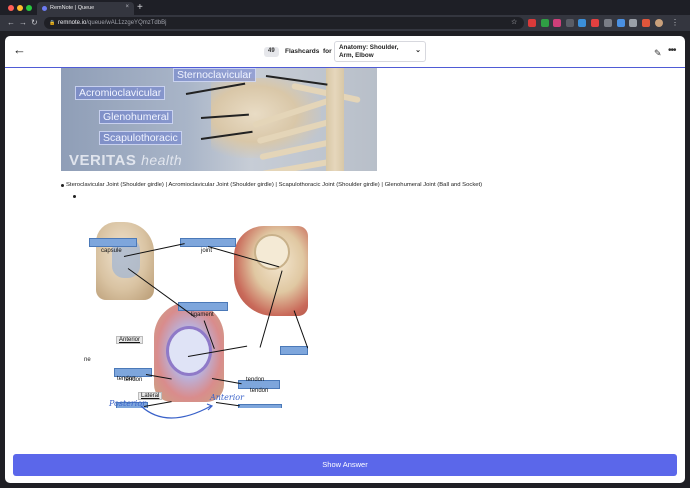  What do you see at coordinates (44, 8) in the screenshot?
I see `remnote-favicon-icon` at bounding box center [44, 8].